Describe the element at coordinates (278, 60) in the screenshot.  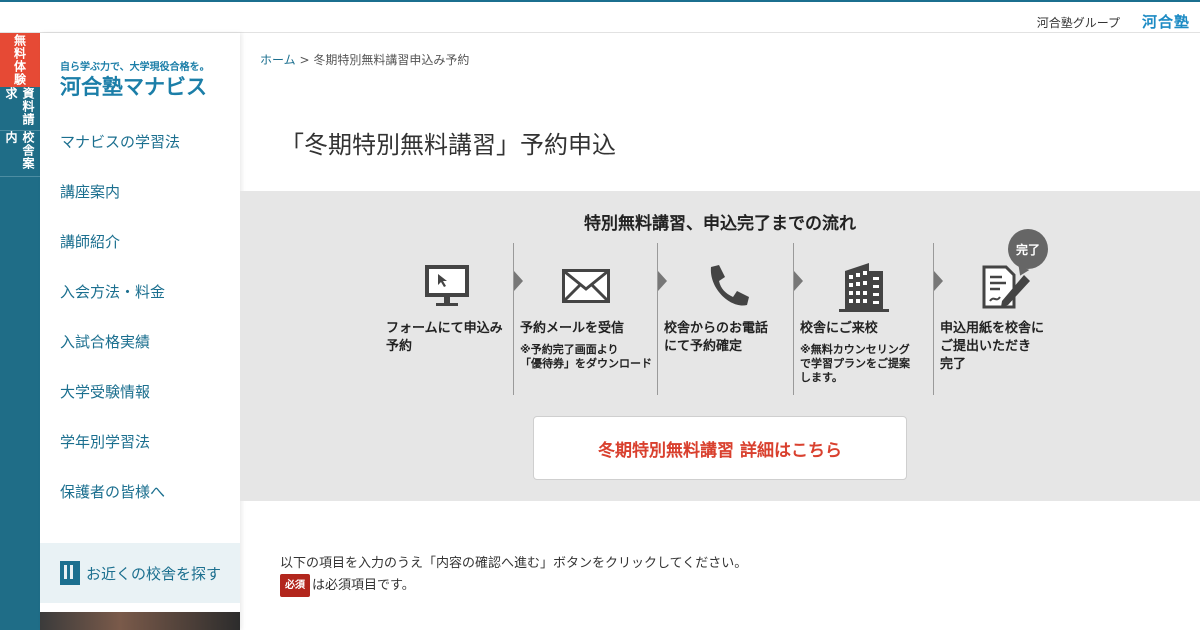
I see `breadcrumb-home: ホーム` at that location.